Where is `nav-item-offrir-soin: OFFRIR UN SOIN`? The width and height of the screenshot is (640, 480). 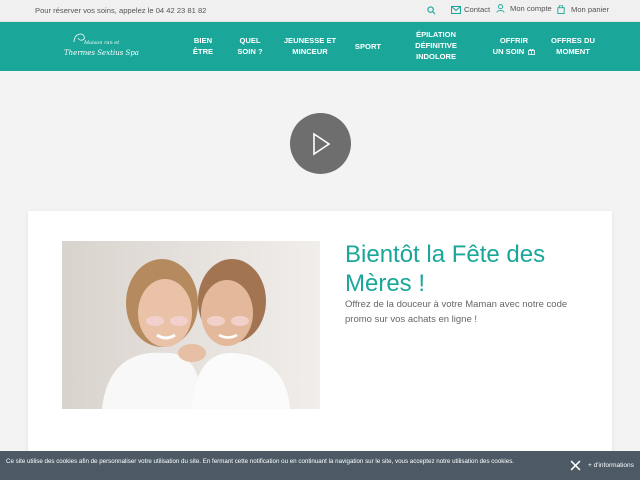
nav-item-offrir-soin: OFFRIR UN SOIN is located at coordinates (514, 46).